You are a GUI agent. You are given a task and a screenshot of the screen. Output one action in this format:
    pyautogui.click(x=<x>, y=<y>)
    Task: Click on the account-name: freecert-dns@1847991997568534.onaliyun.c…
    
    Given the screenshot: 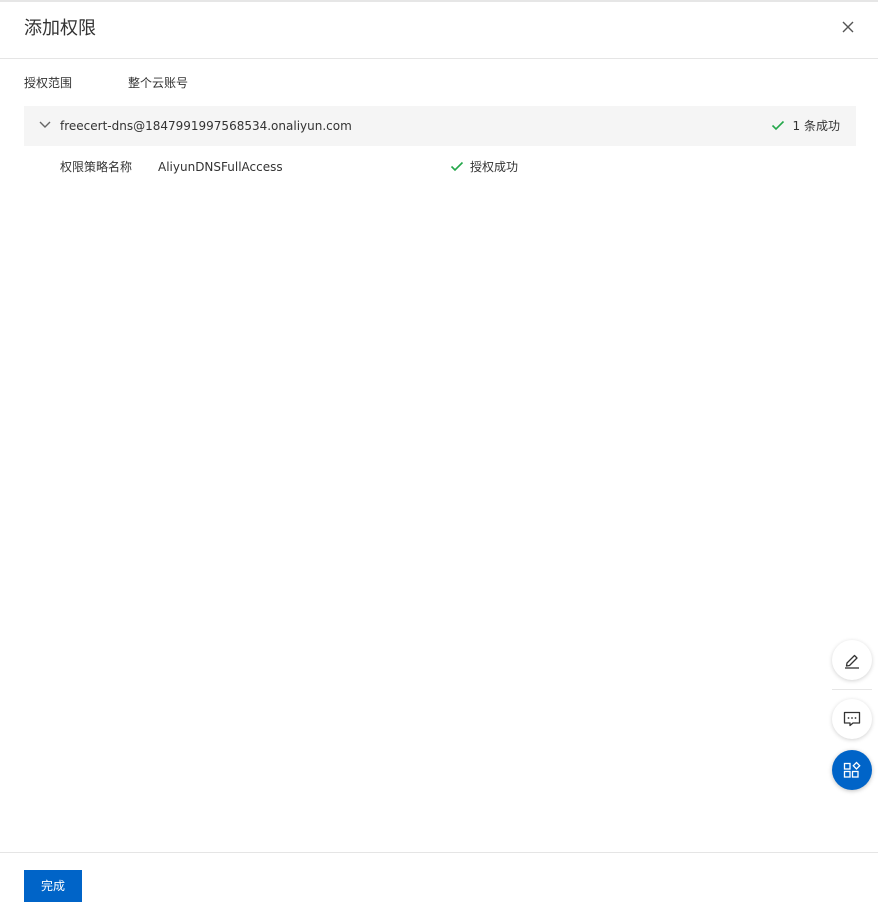 What is the action you would take?
    pyautogui.click(x=206, y=126)
    